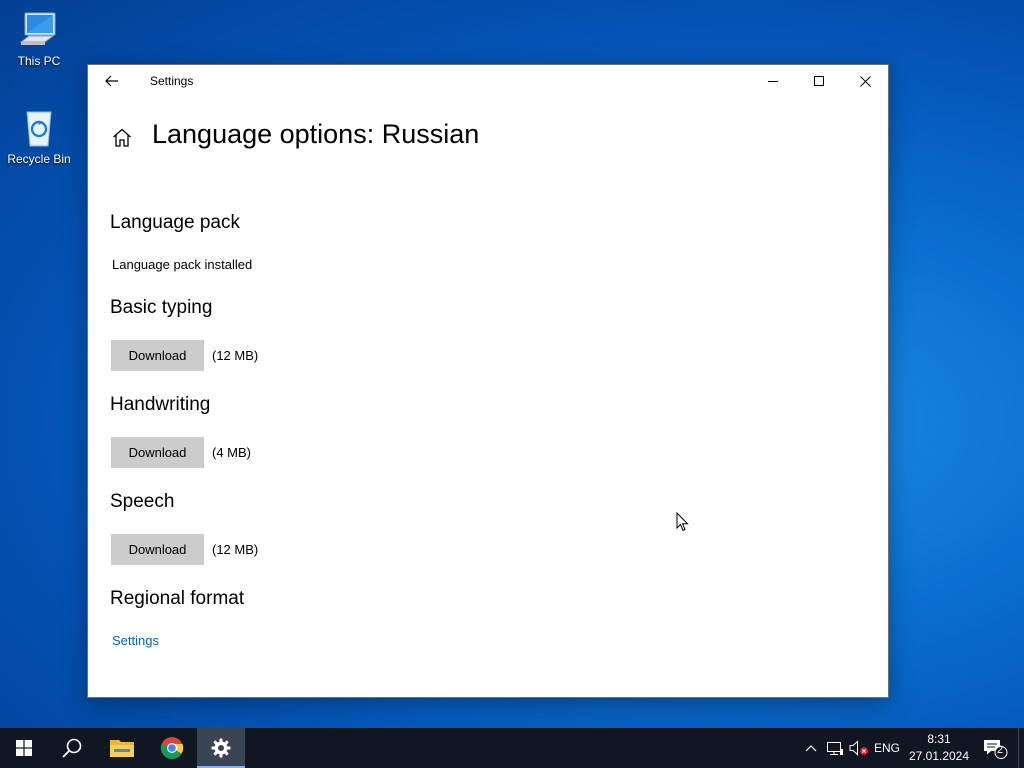  What do you see at coordinates (995, 748) in the screenshot?
I see `action-center-button: 2` at bounding box center [995, 748].